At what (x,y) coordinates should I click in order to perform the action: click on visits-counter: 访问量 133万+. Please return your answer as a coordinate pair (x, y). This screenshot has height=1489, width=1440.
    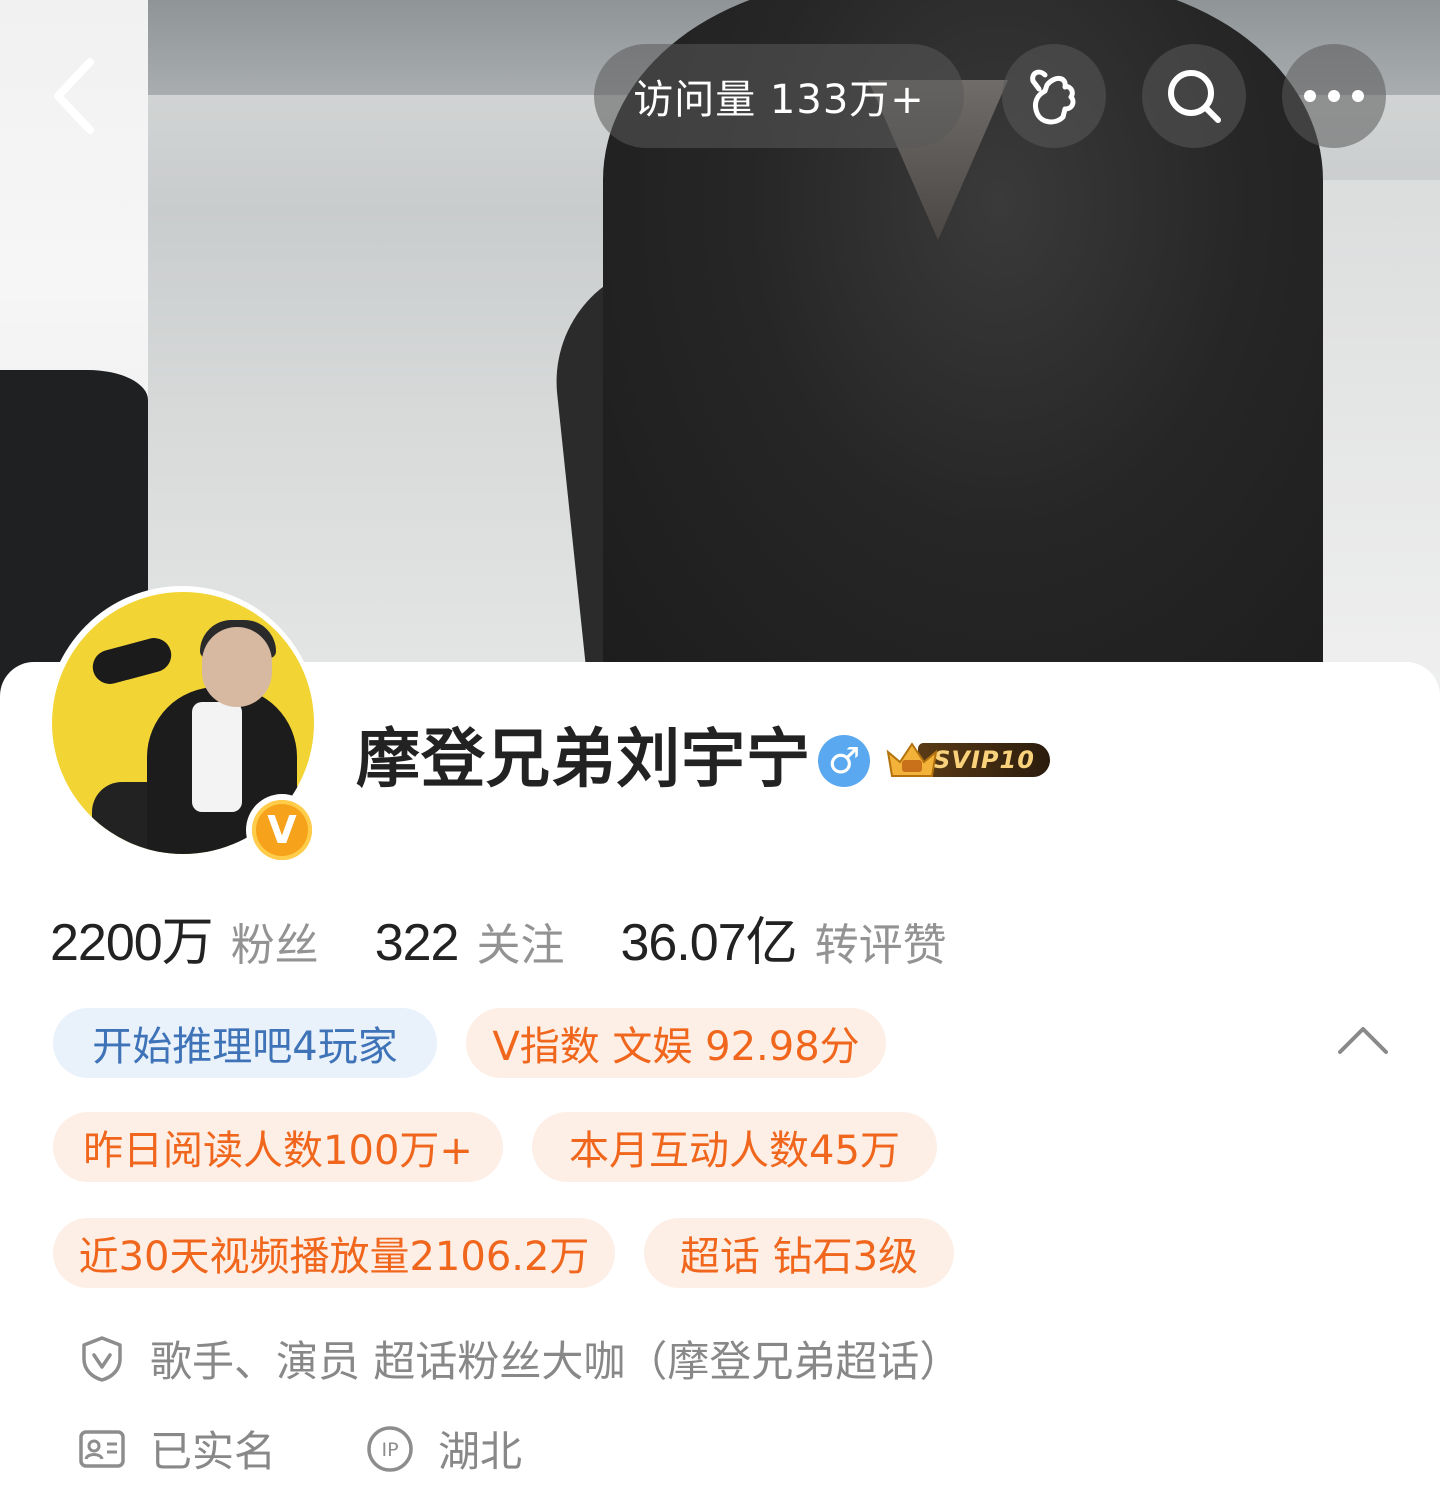
    Looking at the image, I should click on (779, 96).